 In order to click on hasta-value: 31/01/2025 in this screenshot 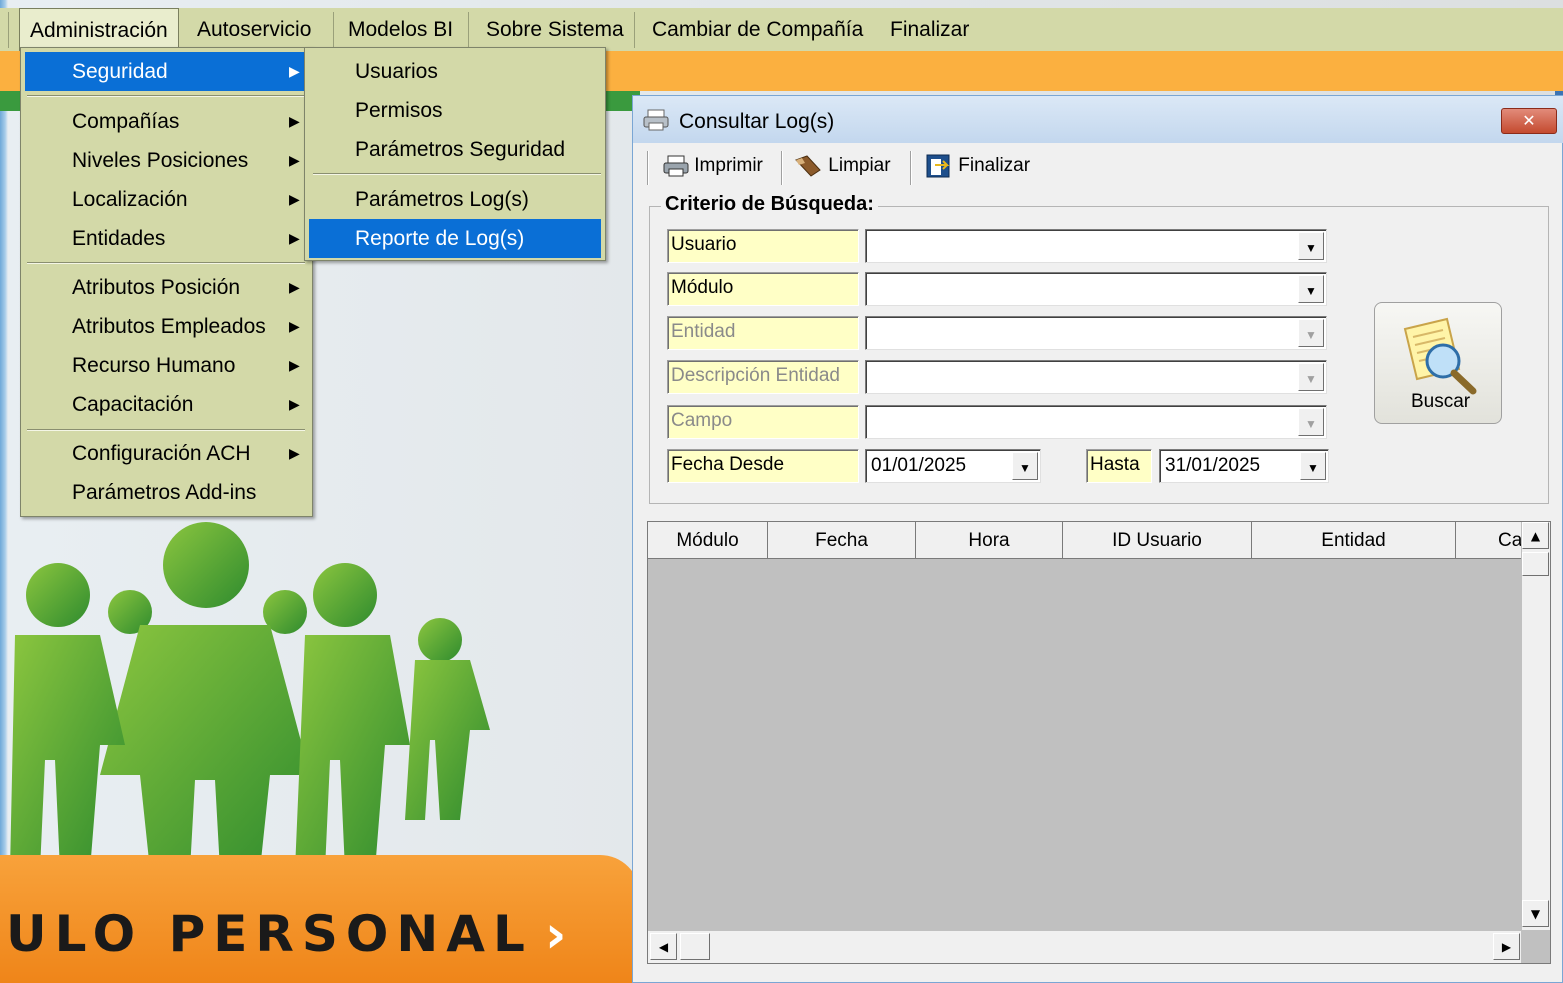, I will do `click(1213, 465)`.